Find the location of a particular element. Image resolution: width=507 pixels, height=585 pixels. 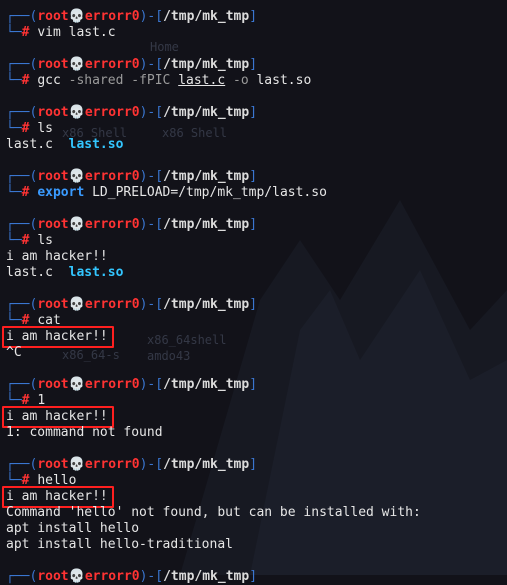

output-text: 1: command not found is located at coordinates (84, 432).